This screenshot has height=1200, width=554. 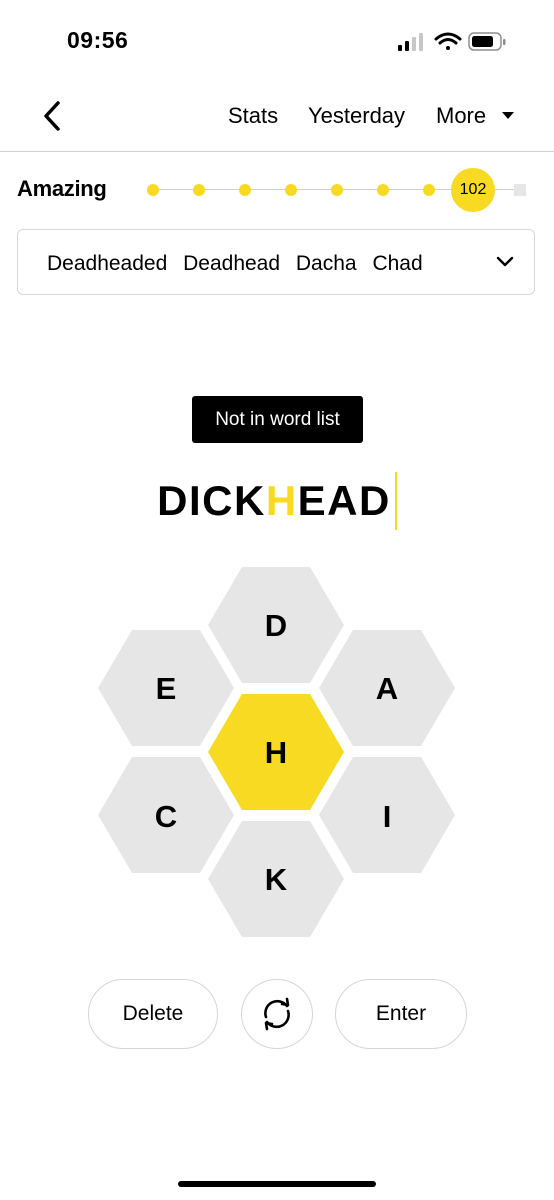 What do you see at coordinates (505, 262) in the screenshot?
I see `chevron-down-icon` at bounding box center [505, 262].